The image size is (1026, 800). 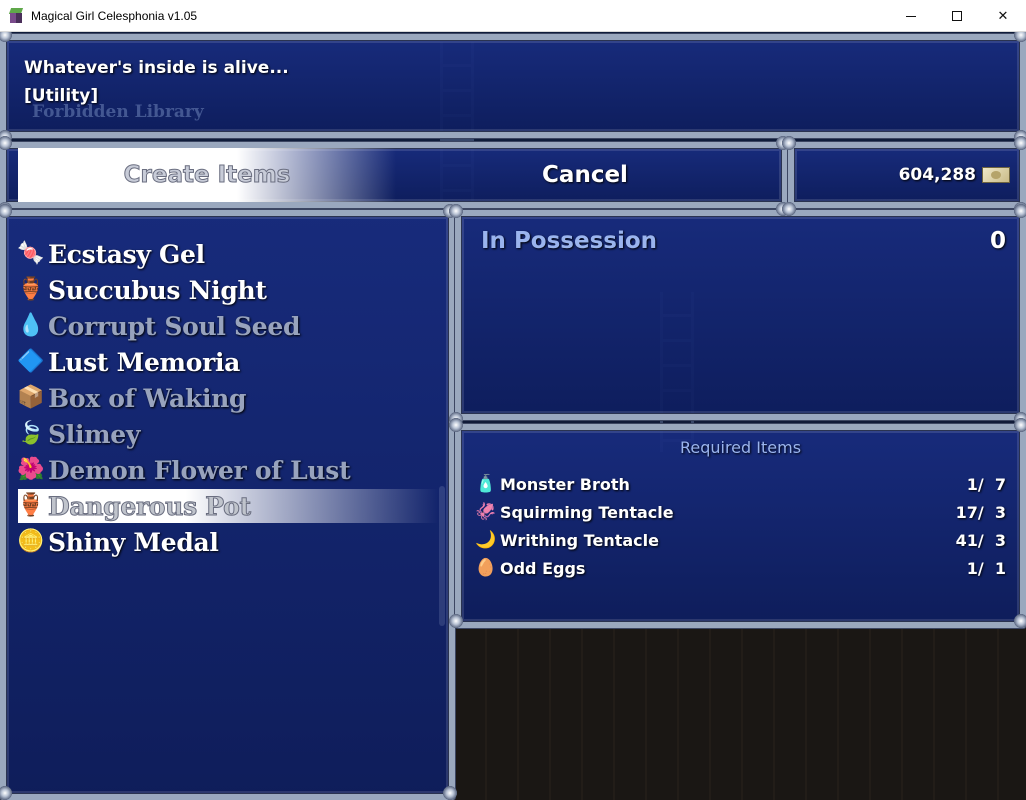 I want to click on required-item-writhing-tentacle: 🌙 Writhing Tentacle 41/ 3, so click(x=740, y=540).